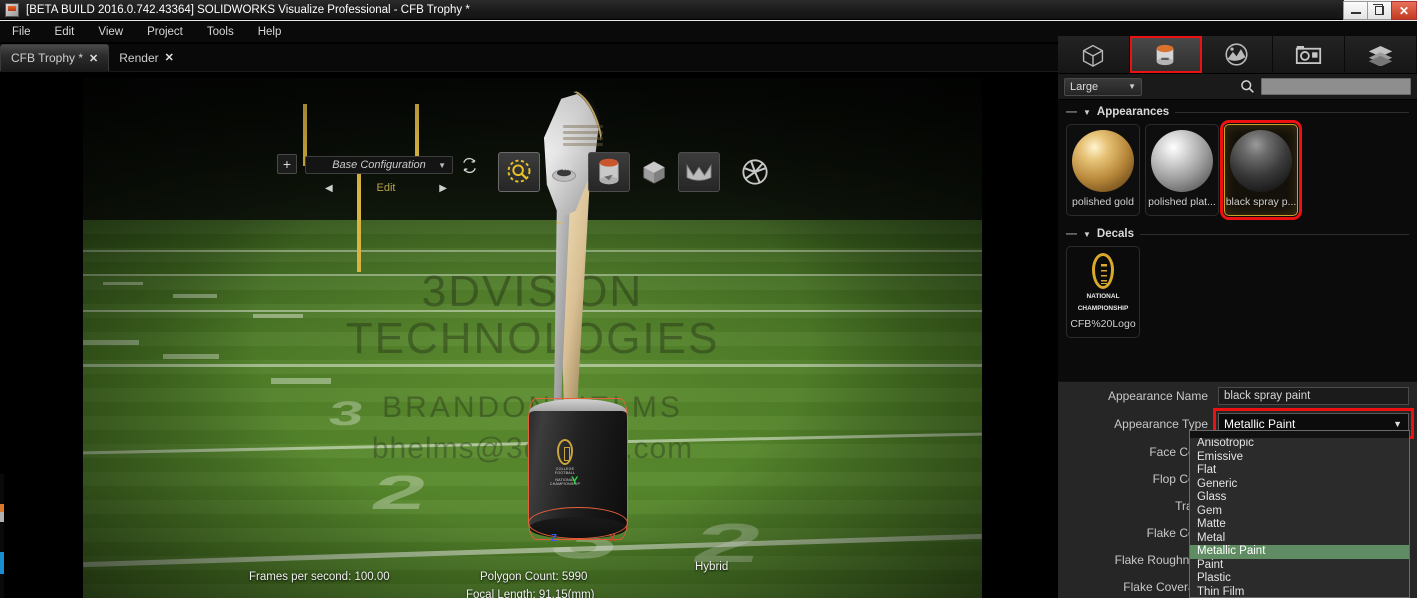 This screenshot has width=1417, height=598. What do you see at coordinates (1133, 112) in the screenshot?
I see `section-title: Appearances` at bounding box center [1133, 112].